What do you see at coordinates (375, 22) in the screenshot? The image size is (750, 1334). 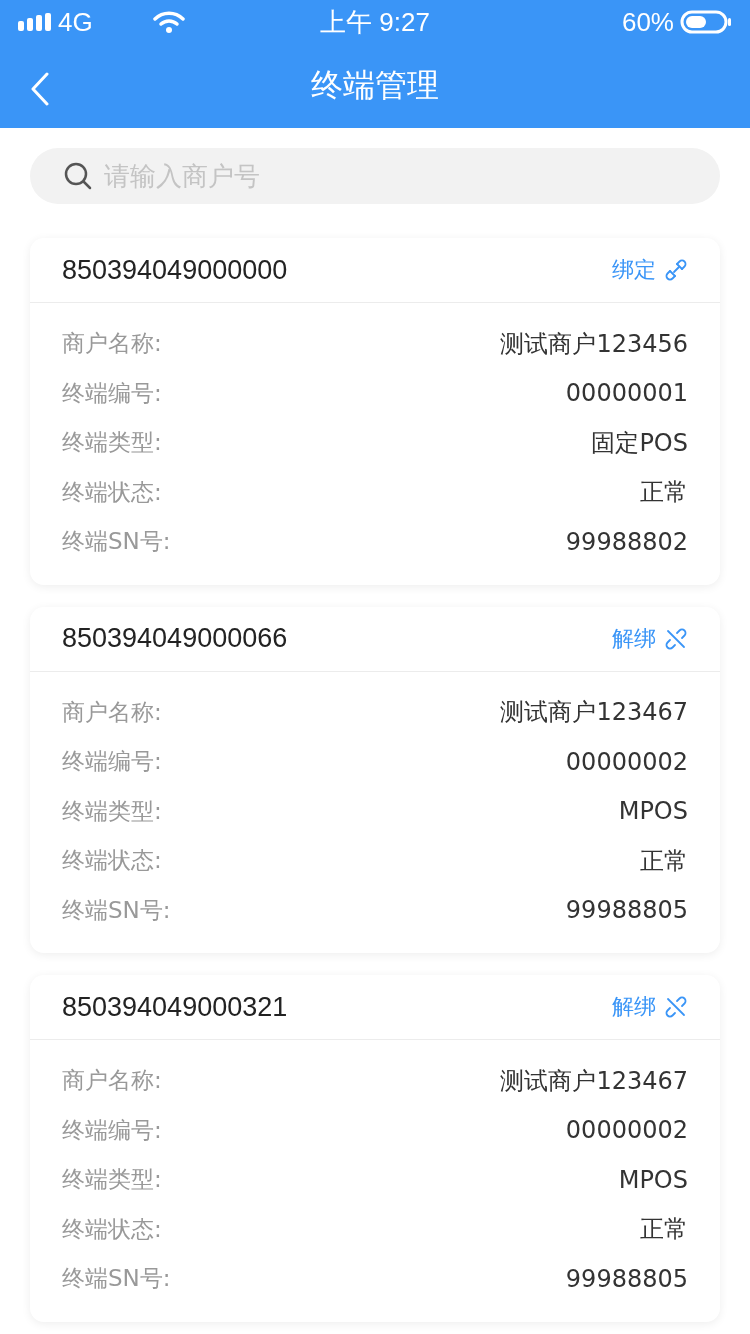 I see `status-time: 上午 9:27` at bounding box center [375, 22].